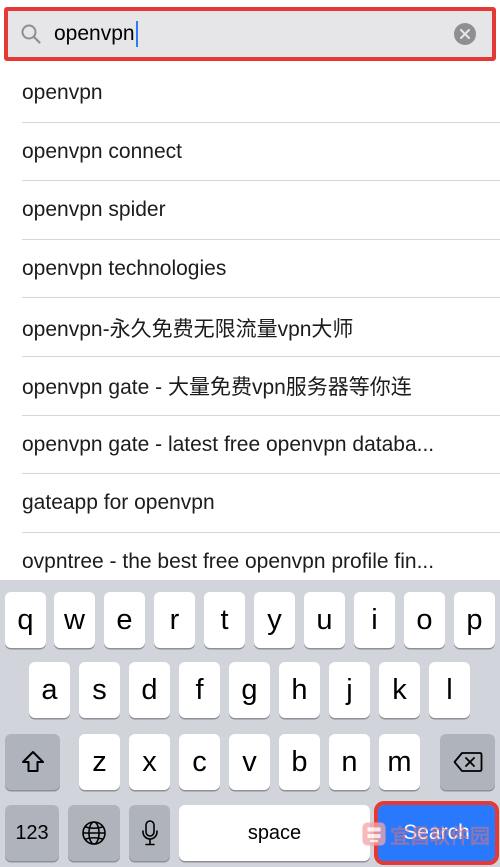  I want to click on key-v: v, so click(249, 762).